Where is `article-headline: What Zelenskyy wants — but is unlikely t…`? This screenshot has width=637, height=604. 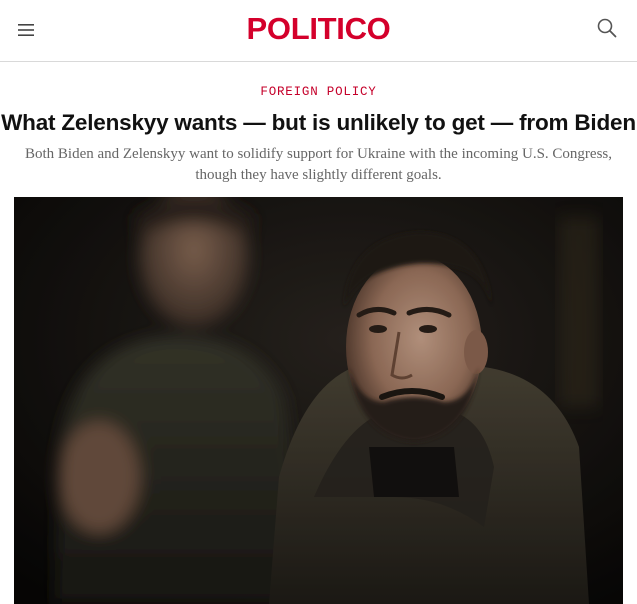
article-headline: What Zelenskyy wants — but is unlikely t… is located at coordinates (318, 123).